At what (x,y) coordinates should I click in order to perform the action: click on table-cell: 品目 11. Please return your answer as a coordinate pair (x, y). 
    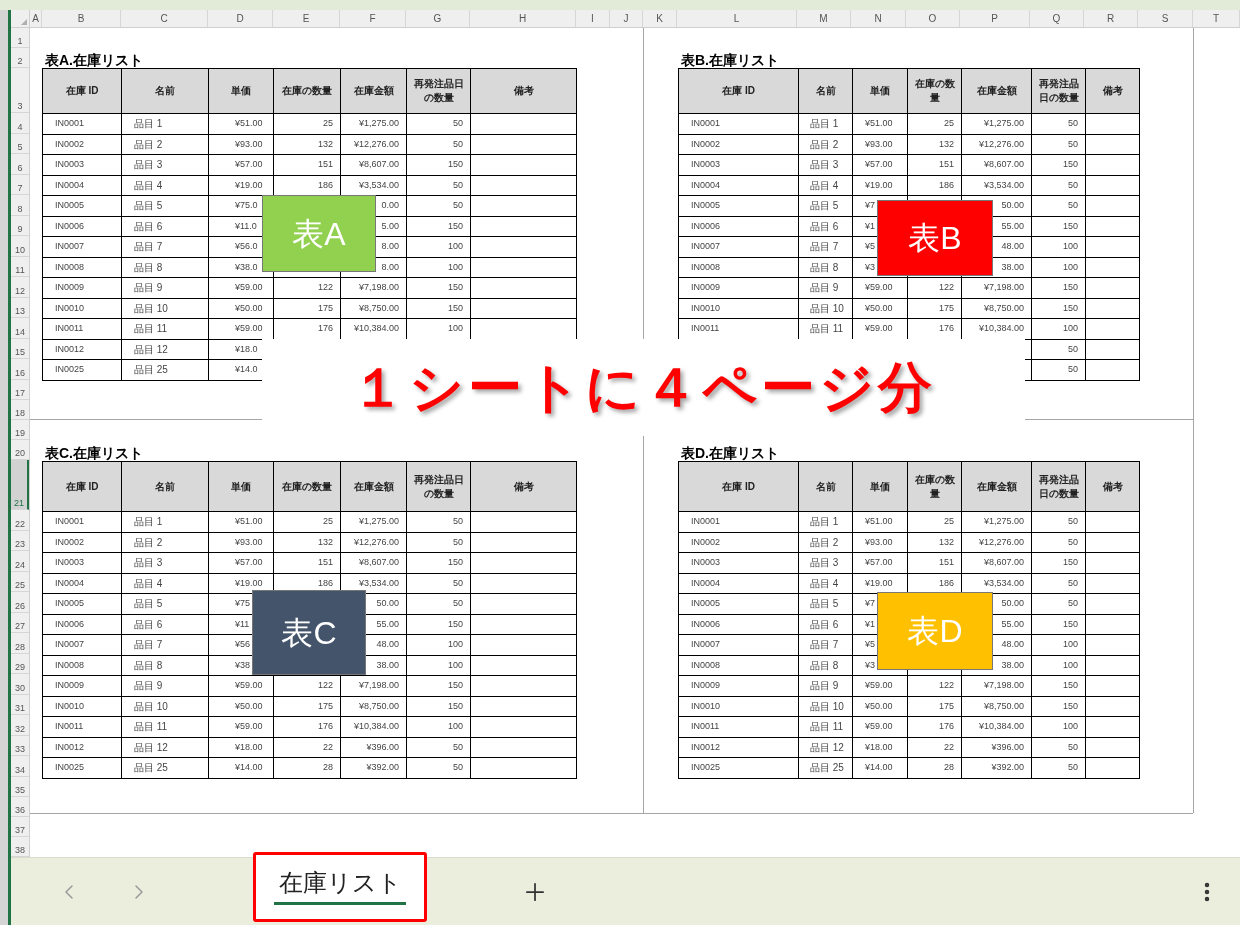
    Looking at the image, I should click on (165, 727).